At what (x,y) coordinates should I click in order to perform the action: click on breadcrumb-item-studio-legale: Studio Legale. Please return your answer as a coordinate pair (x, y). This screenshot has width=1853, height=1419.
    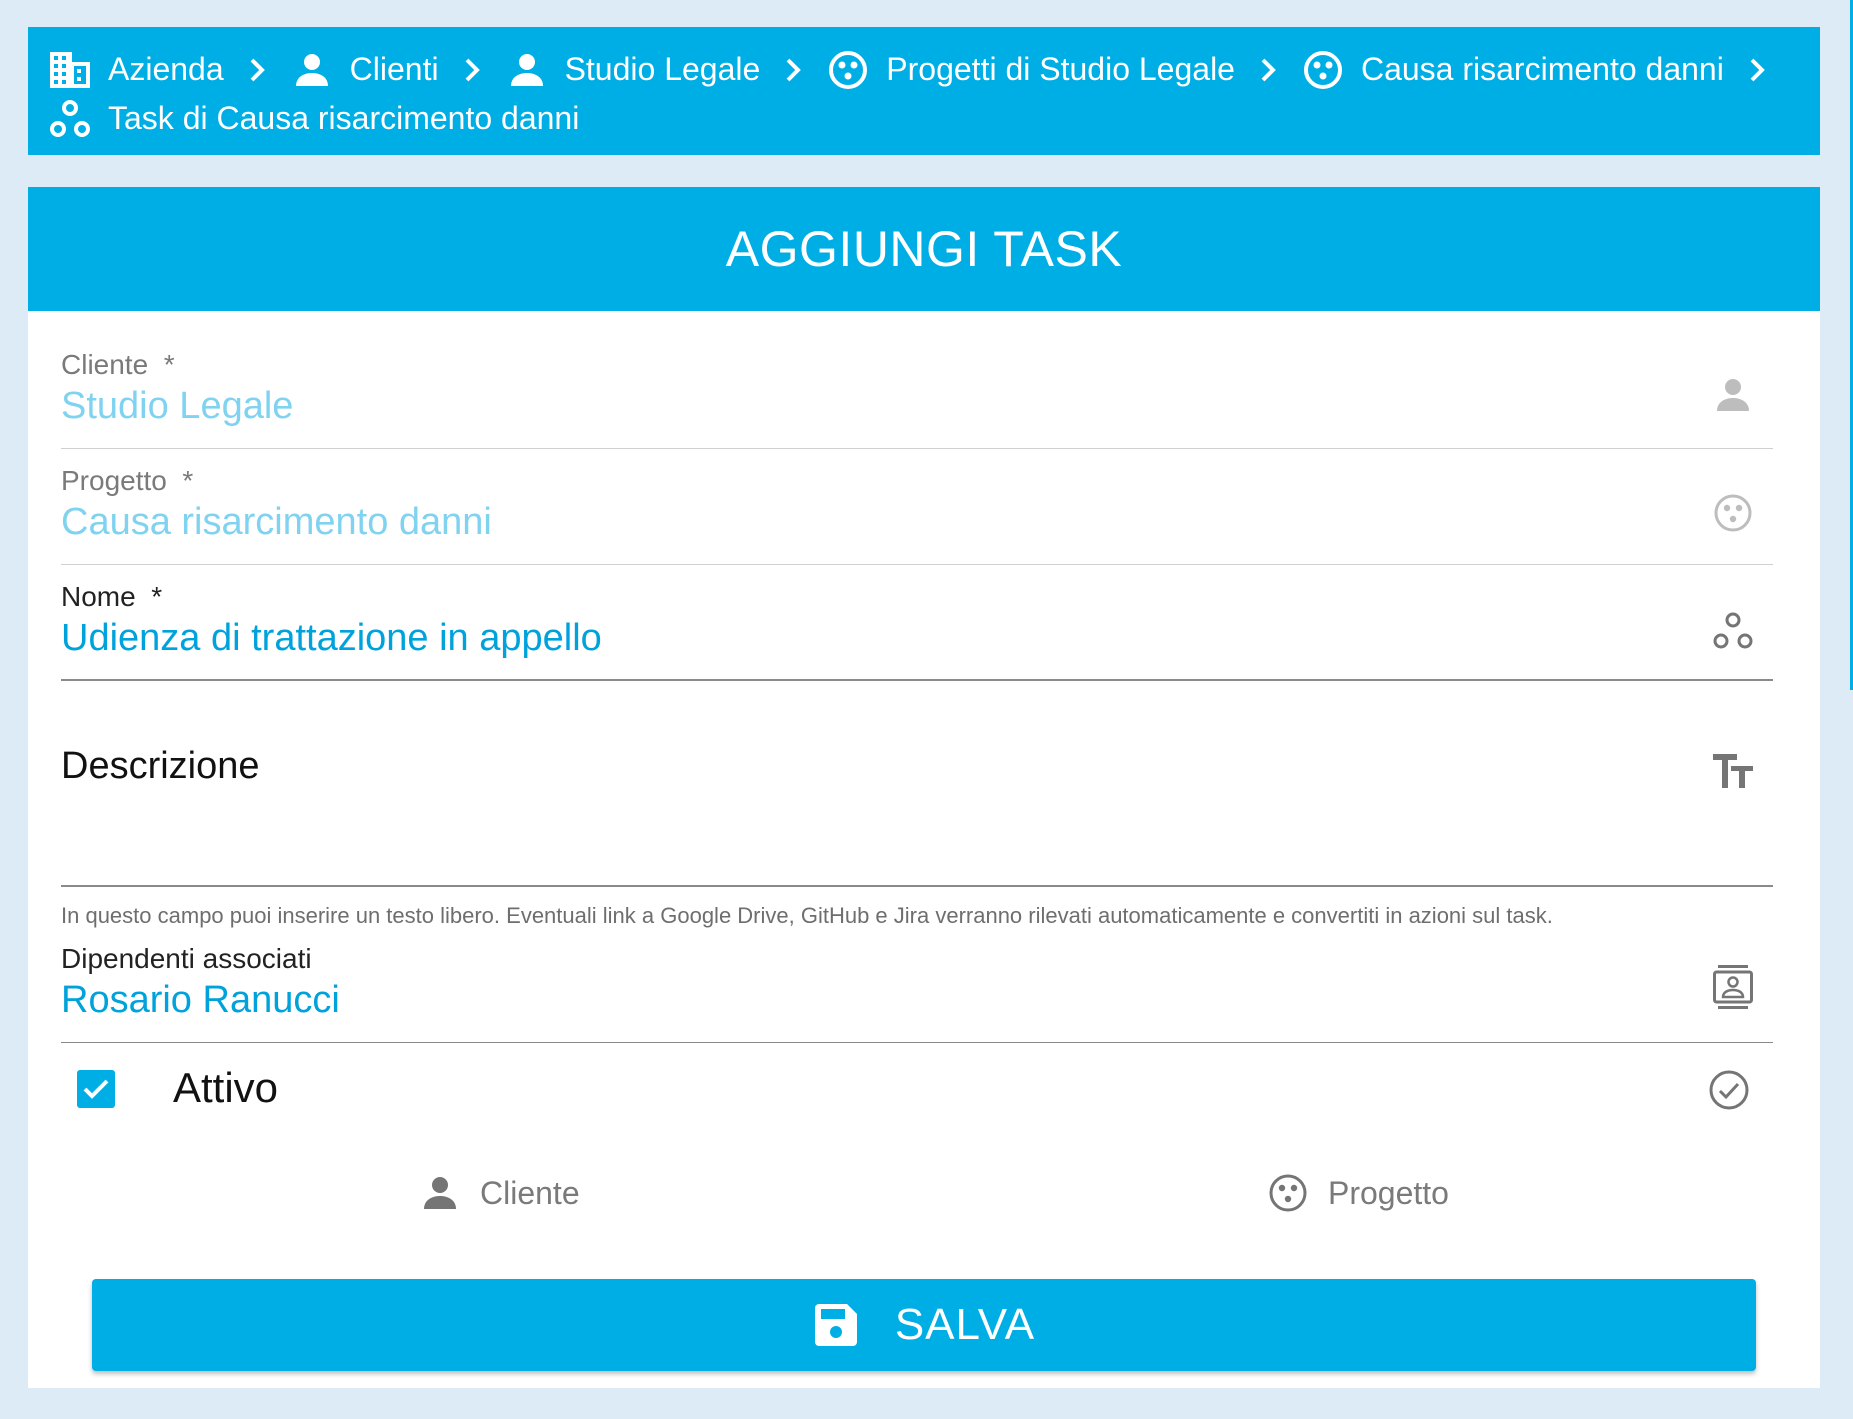
    Looking at the image, I should click on (633, 70).